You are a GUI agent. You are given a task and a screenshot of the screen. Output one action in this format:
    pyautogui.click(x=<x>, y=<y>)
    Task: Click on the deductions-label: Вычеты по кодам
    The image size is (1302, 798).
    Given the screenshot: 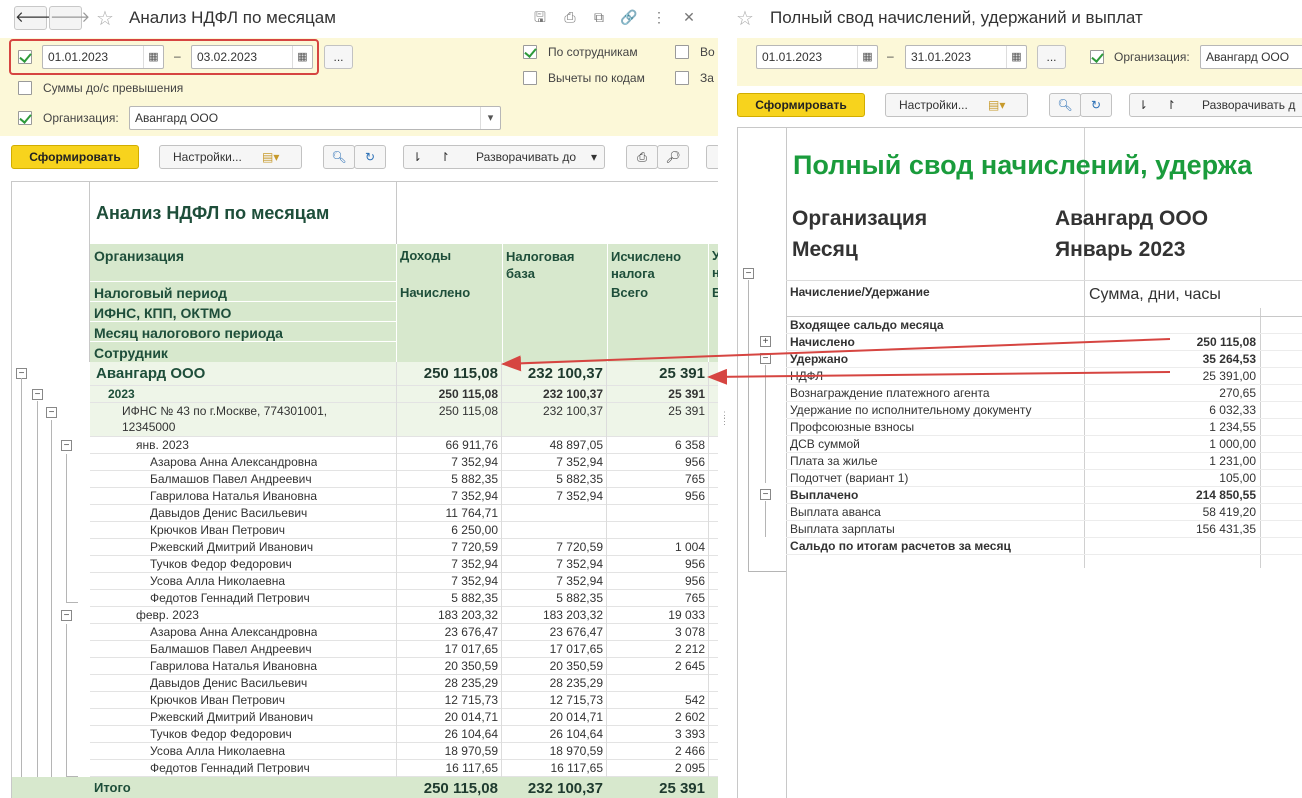 What is the action you would take?
    pyautogui.click(x=596, y=78)
    